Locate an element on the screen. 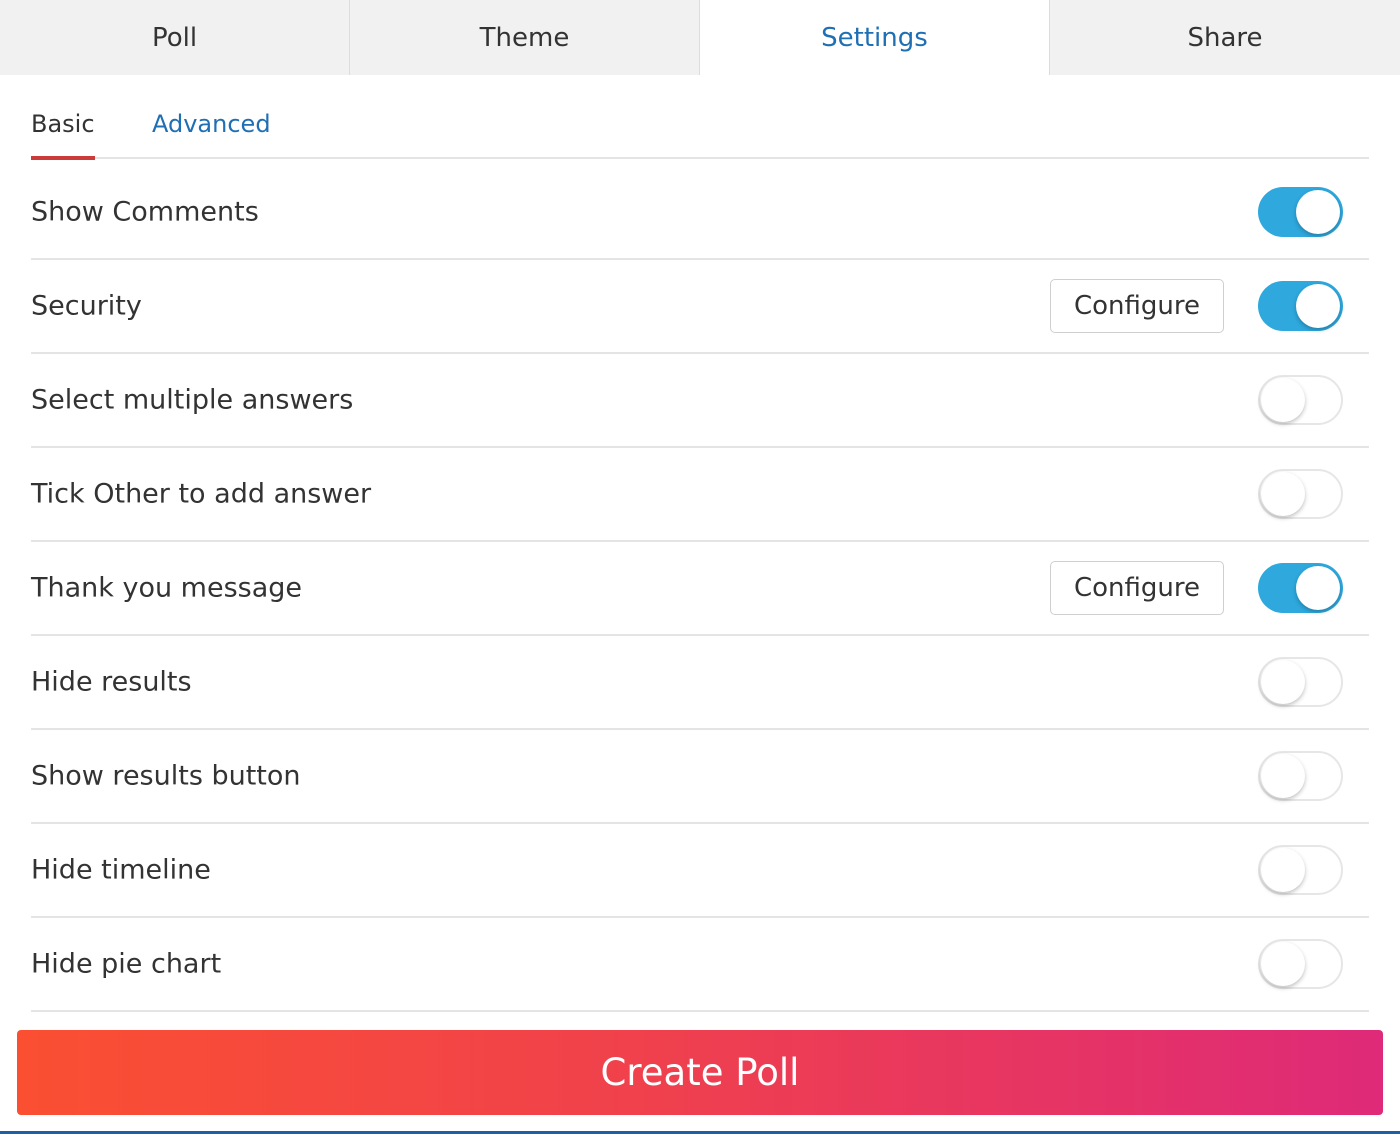 The height and width of the screenshot is (1134, 1400). sub-tab-advanced: Advanced is located at coordinates (211, 134).